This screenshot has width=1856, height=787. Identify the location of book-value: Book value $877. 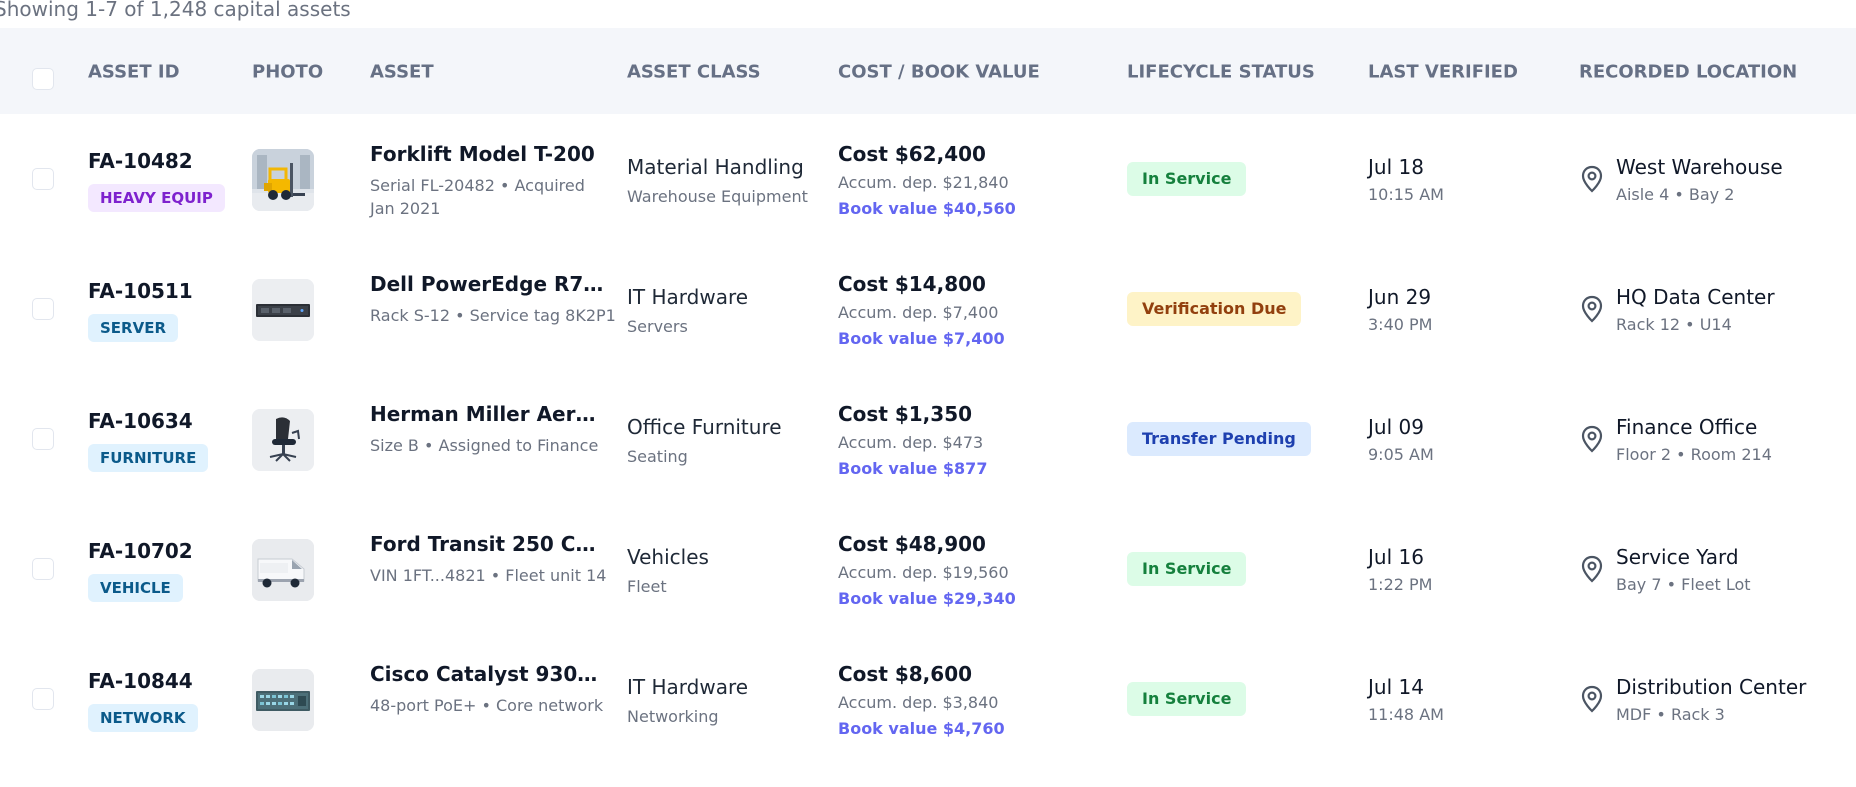
(913, 468).